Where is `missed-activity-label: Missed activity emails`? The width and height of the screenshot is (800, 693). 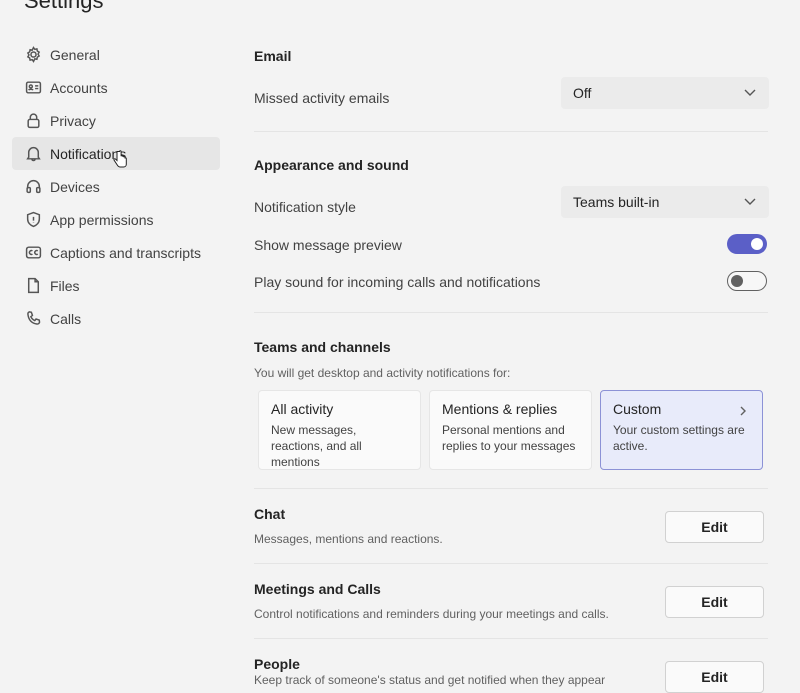
missed-activity-label: Missed activity emails is located at coordinates (322, 98).